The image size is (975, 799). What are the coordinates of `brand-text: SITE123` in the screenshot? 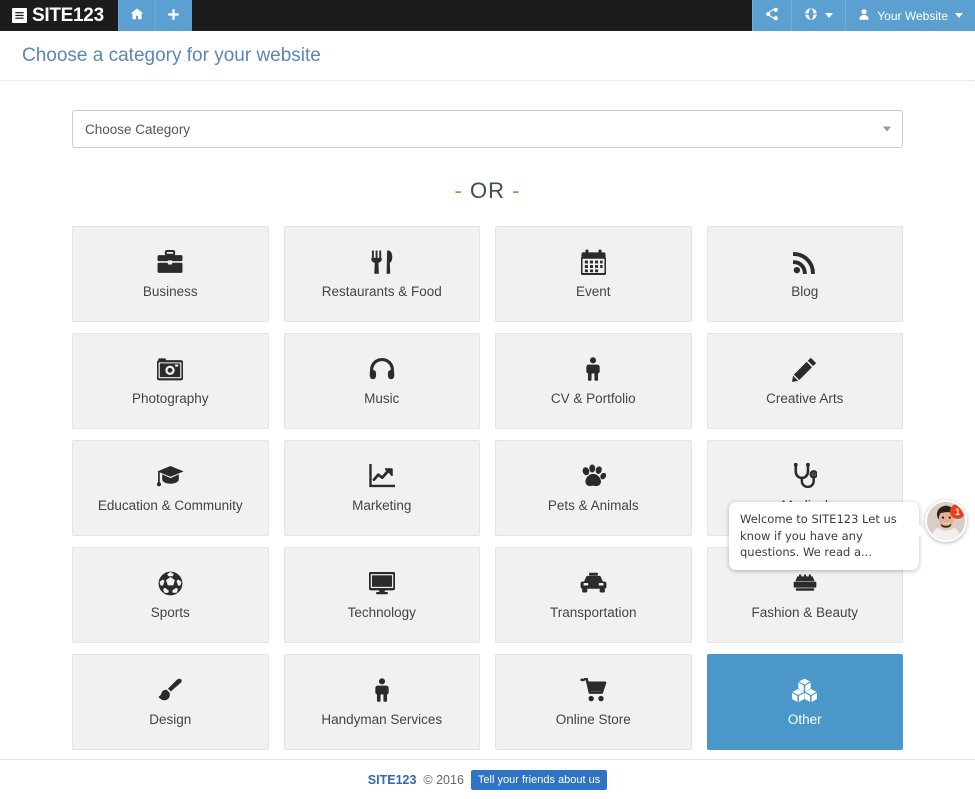 It's located at (68, 15).